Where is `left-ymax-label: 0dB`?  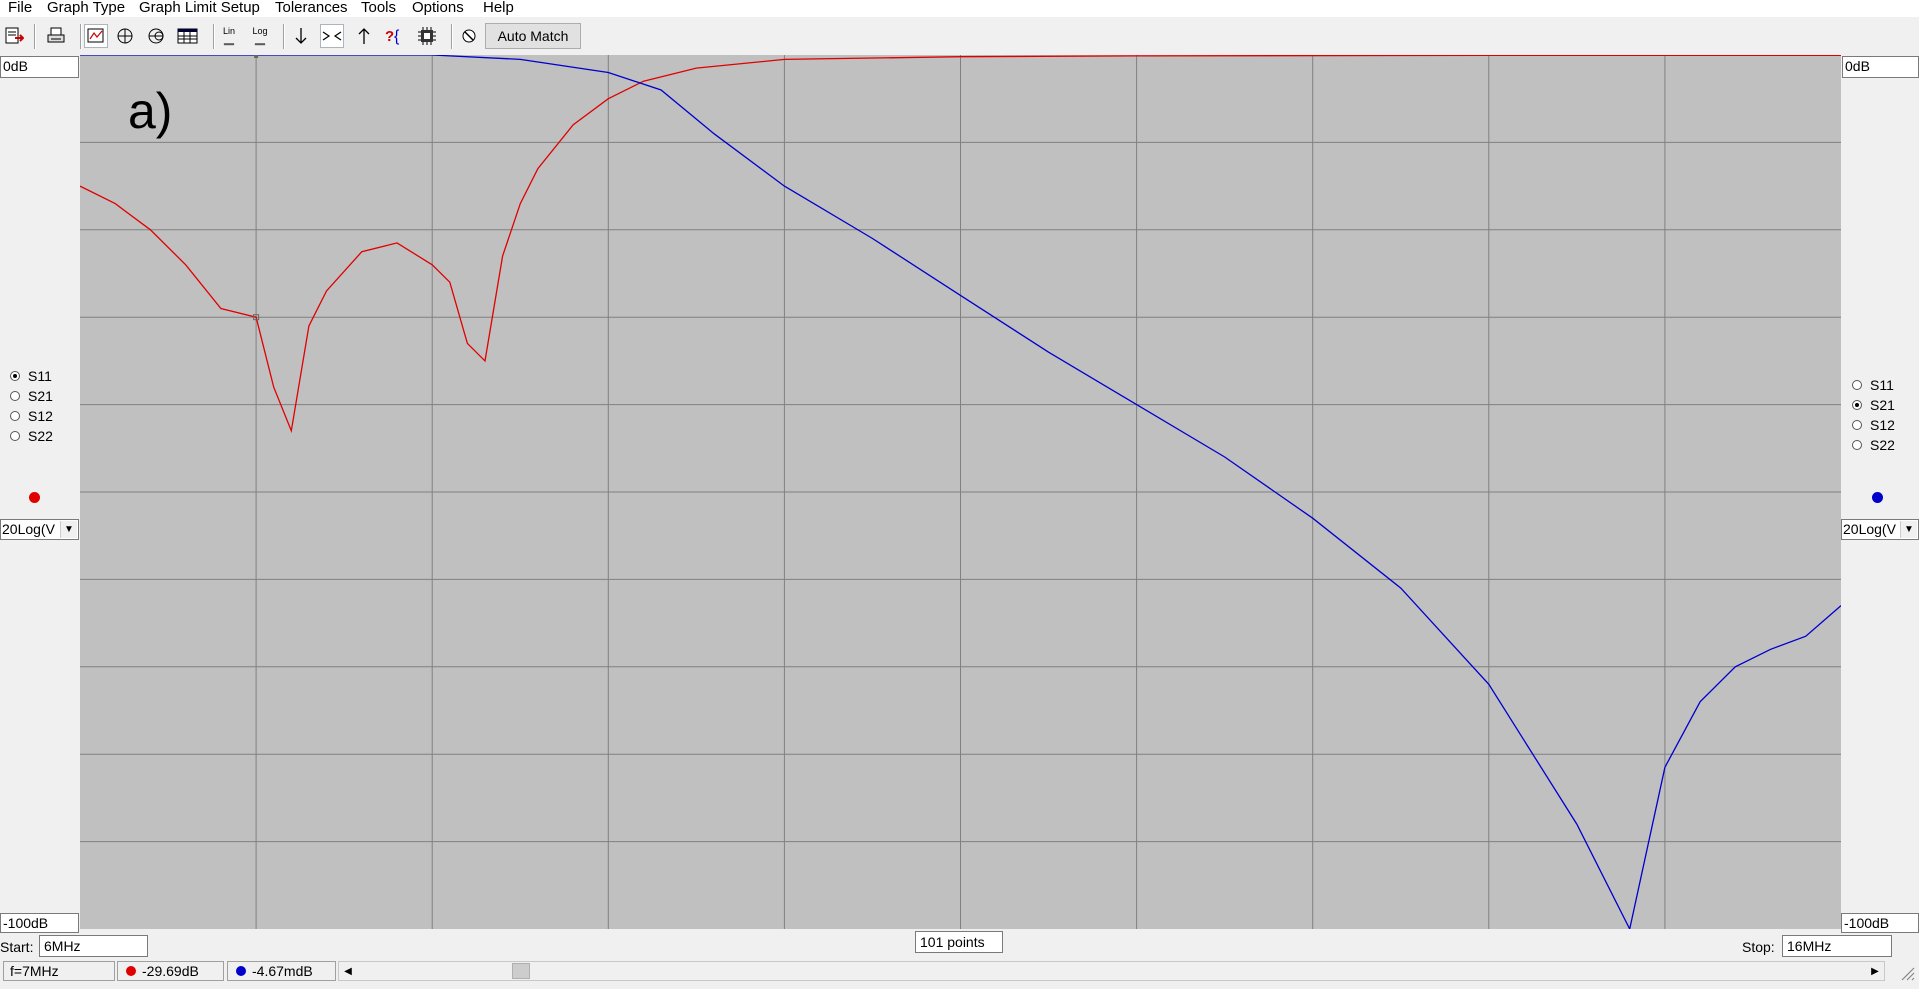 left-ymax-label: 0dB is located at coordinates (39, 67).